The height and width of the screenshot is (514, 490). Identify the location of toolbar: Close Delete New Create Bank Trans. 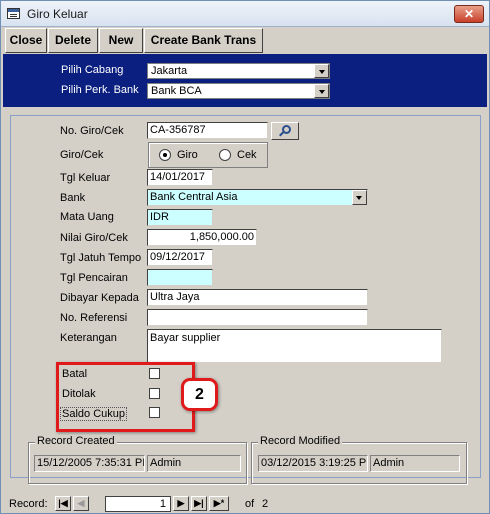
(245, 40).